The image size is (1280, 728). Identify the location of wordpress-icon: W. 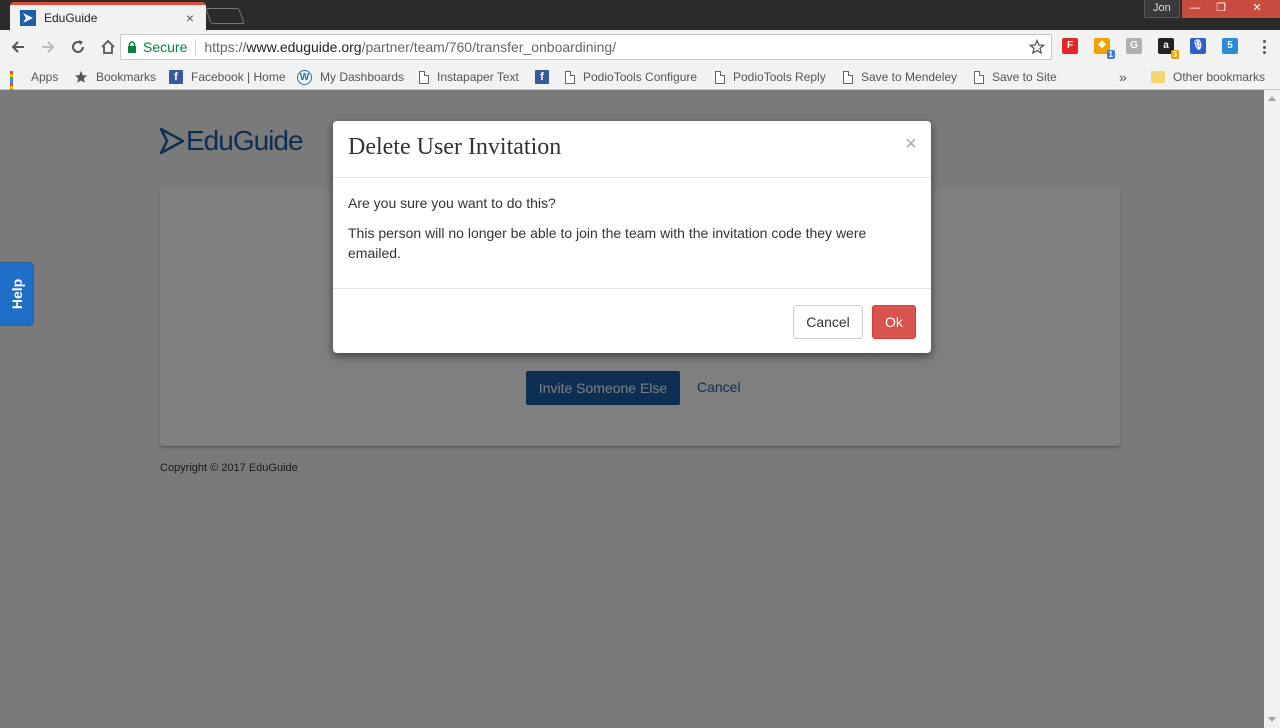
(304, 77).